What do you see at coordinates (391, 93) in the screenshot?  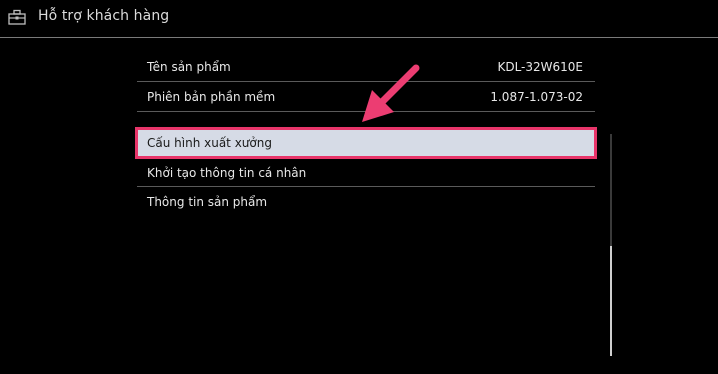 I see `pointer-arrow-icon` at bounding box center [391, 93].